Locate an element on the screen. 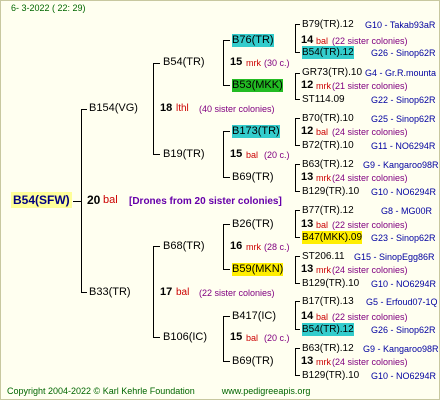  site-link: www.pedigreeapis.org is located at coordinates (266, 391).